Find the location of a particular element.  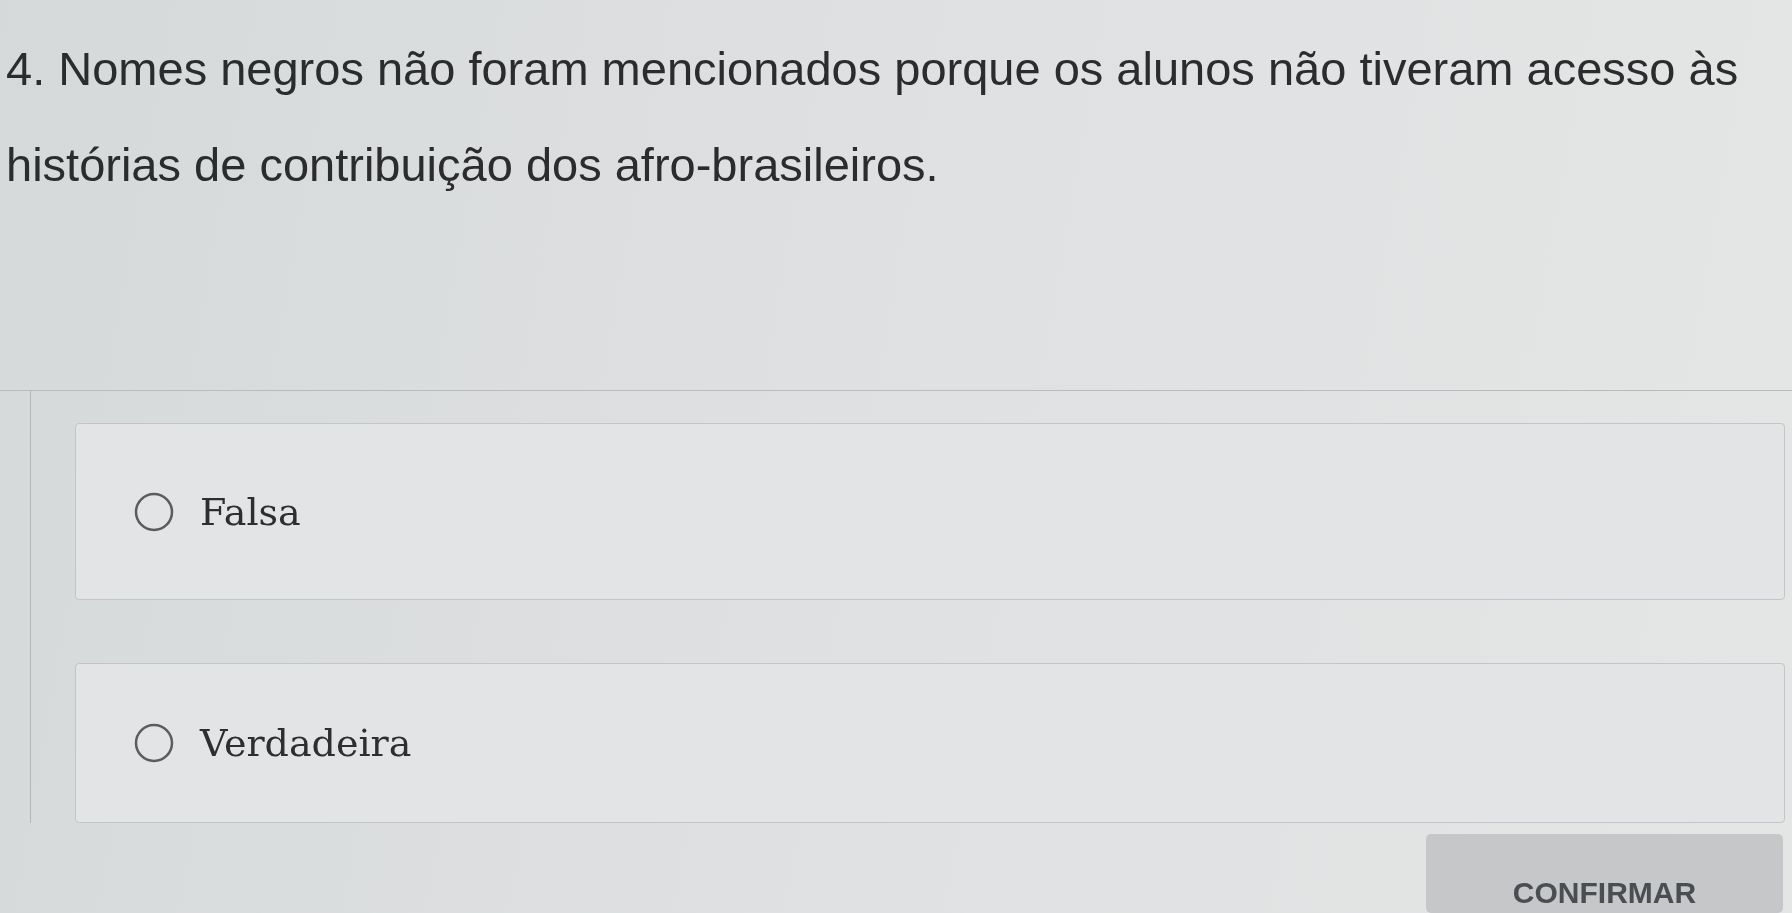

option-label: Verdadeira is located at coordinates (306, 743).